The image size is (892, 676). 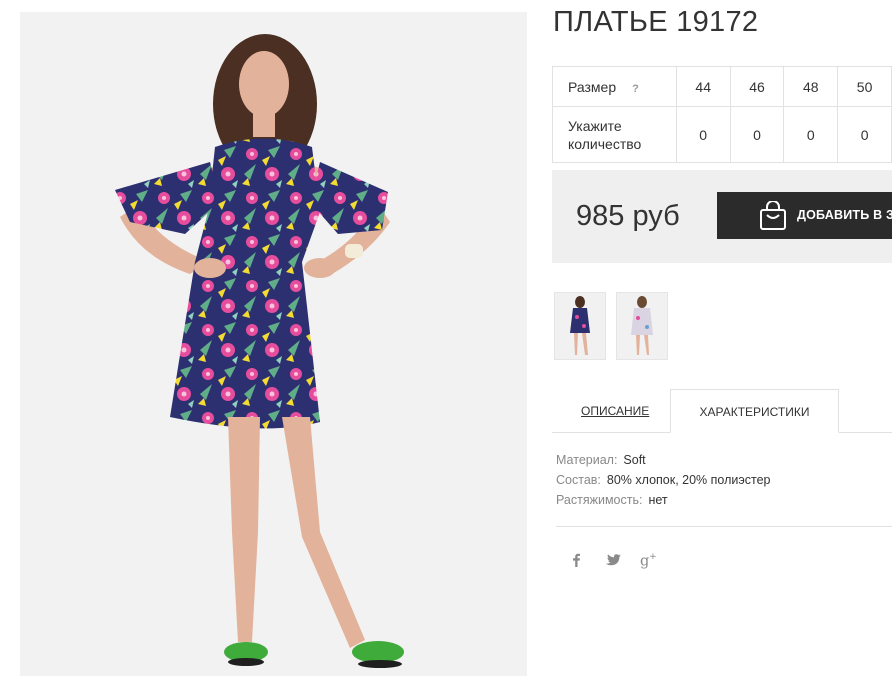 What do you see at coordinates (613, 560) in the screenshot?
I see `twitter-icon` at bounding box center [613, 560].